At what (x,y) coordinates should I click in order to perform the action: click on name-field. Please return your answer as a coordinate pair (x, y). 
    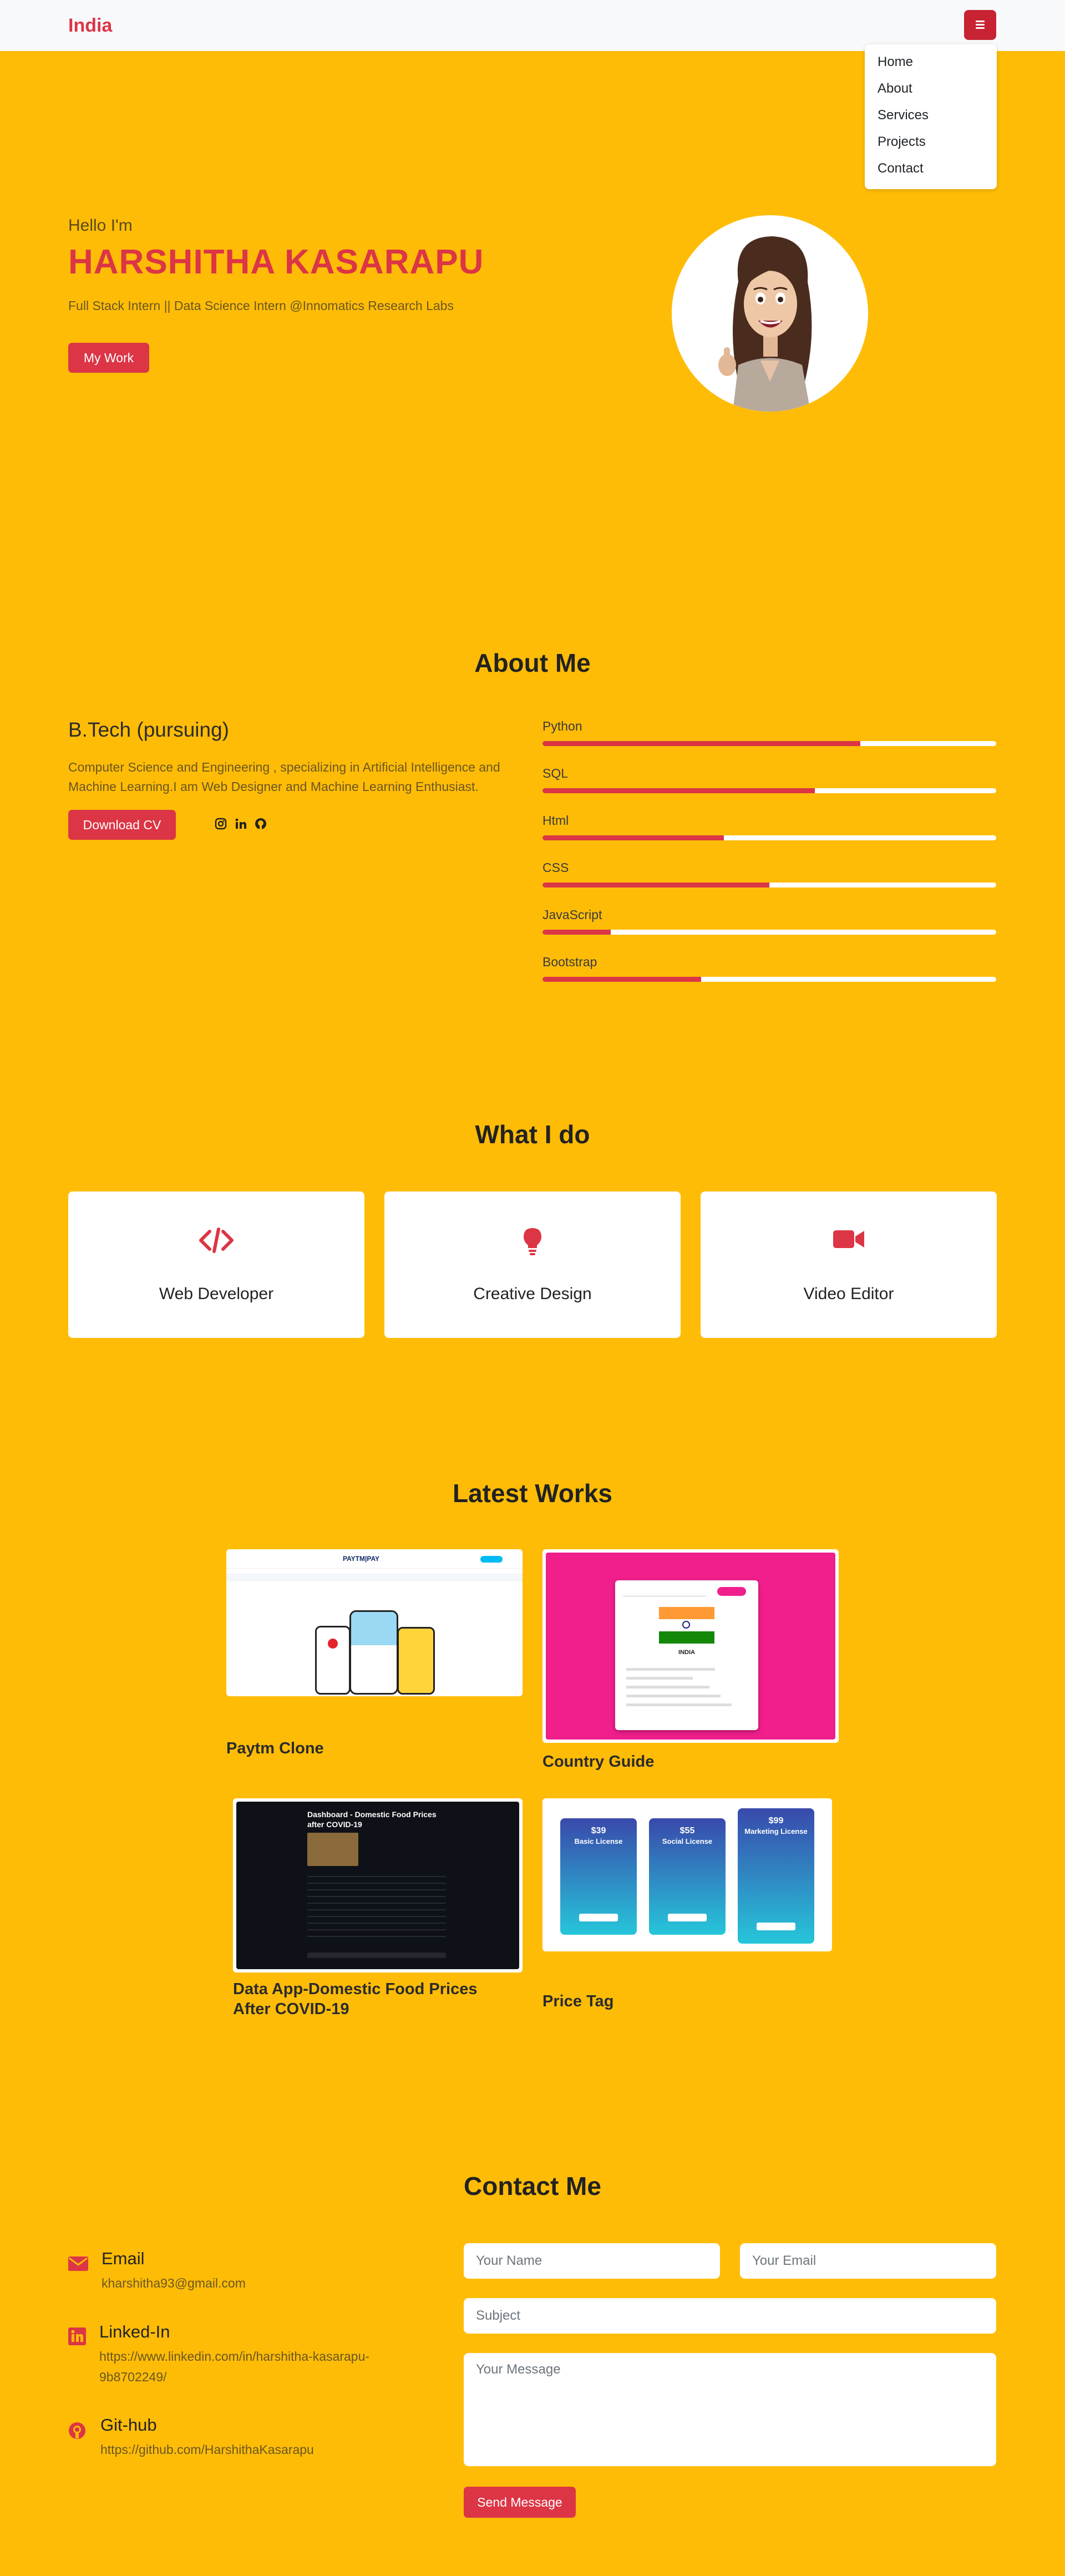
    Looking at the image, I should click on (592, 2261).